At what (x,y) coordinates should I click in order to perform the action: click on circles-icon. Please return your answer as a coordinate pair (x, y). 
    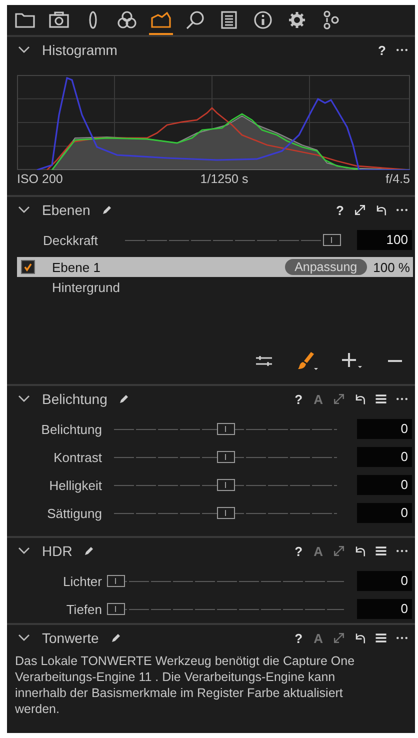
    Looking at the image, I should click on (127, 20).